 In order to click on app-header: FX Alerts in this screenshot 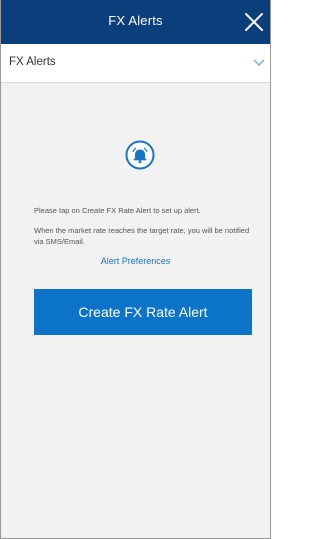, I will do `click(135, 22)`.